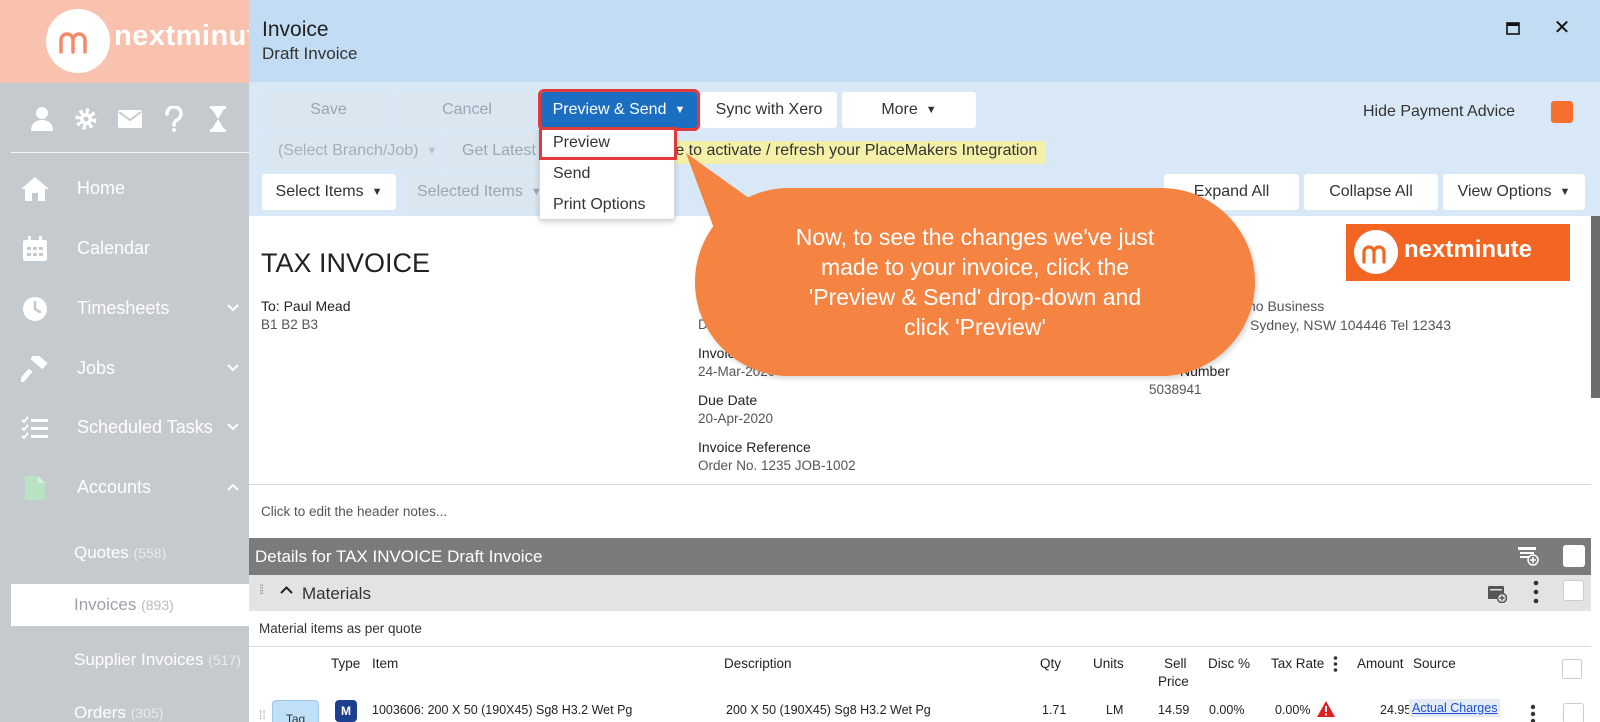 This screenshot has height=722, width=1600. What do you see at coordinates (346, 711) in the screenshot?
I see `type-badge: M` at bounding box center [346, 711].